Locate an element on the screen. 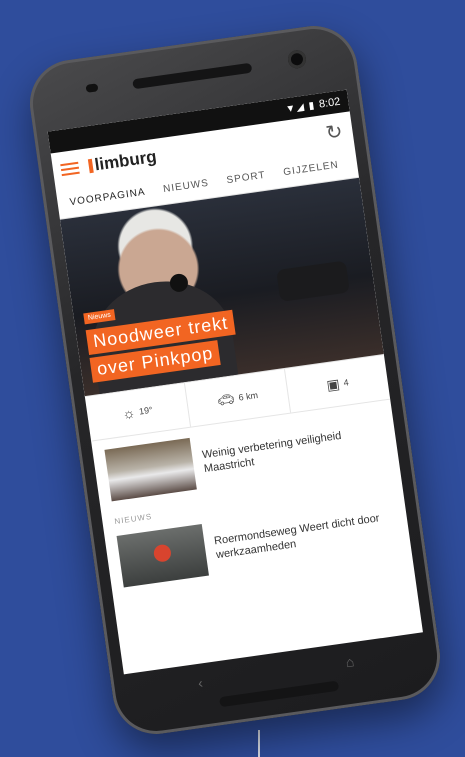  stand-stem is located at coordinates (259, 743).